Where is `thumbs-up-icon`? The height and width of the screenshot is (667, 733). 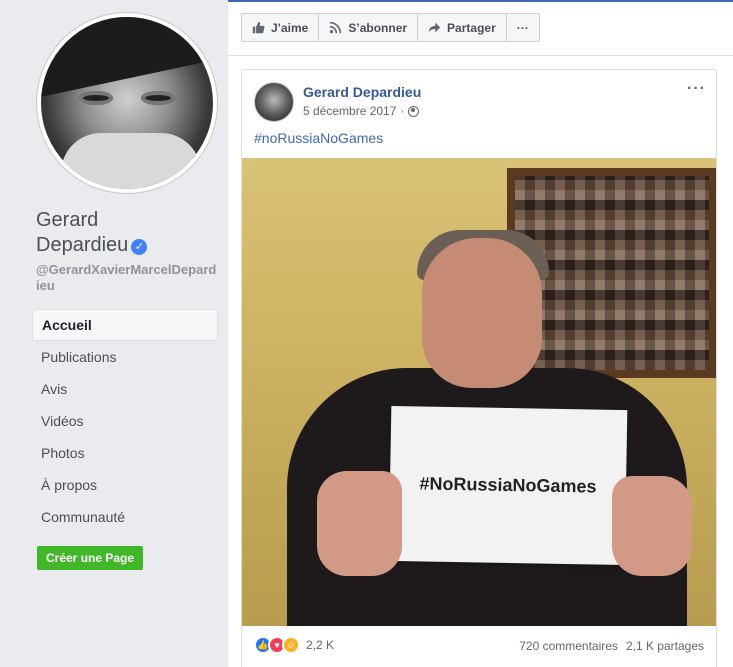
thumbs-up-icon is located at coordinates (258, 27).